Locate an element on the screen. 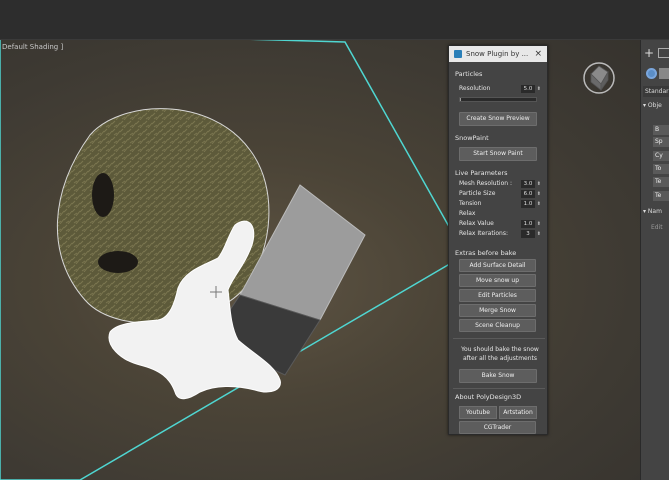 Image resolution: width=669 pixels, height=480 pixels. artstation-button: Artstation is located at coordinates (518, 412).